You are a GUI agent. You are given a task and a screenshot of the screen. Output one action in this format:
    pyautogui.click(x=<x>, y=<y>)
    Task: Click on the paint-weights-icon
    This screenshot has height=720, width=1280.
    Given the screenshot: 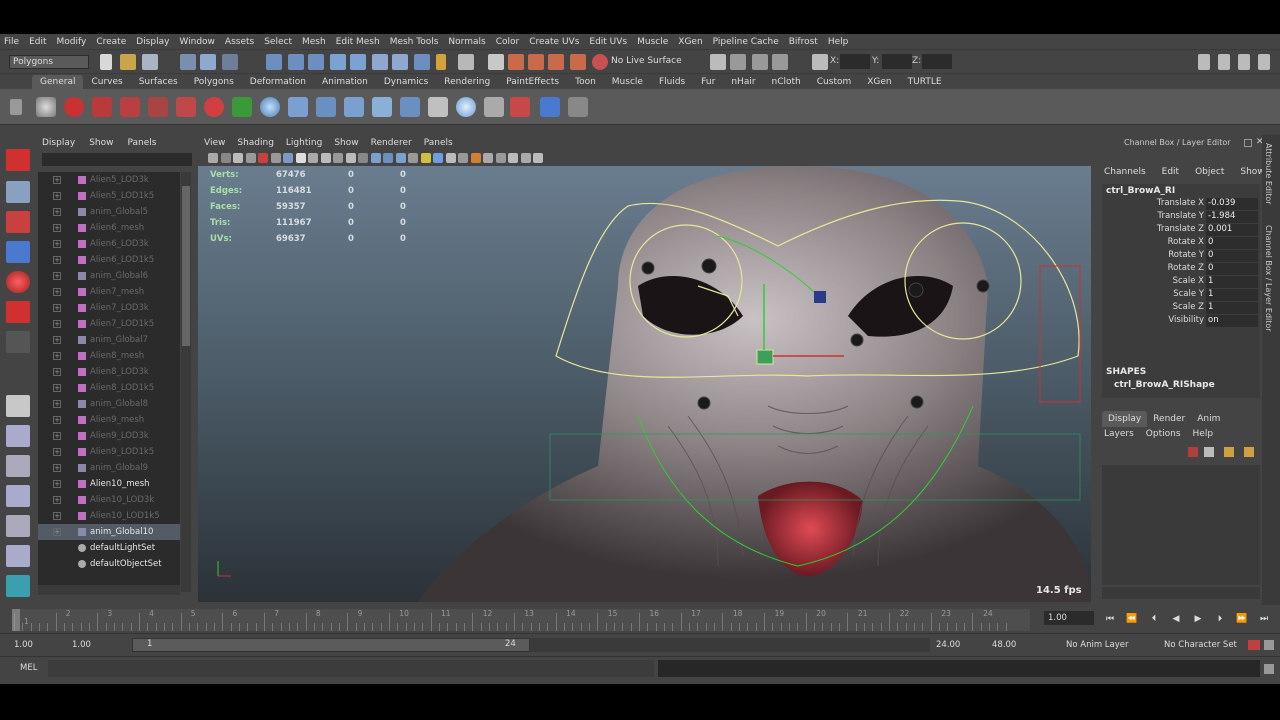 What is the action you would take?
    pyautogui.click(x=186, y=107)
    